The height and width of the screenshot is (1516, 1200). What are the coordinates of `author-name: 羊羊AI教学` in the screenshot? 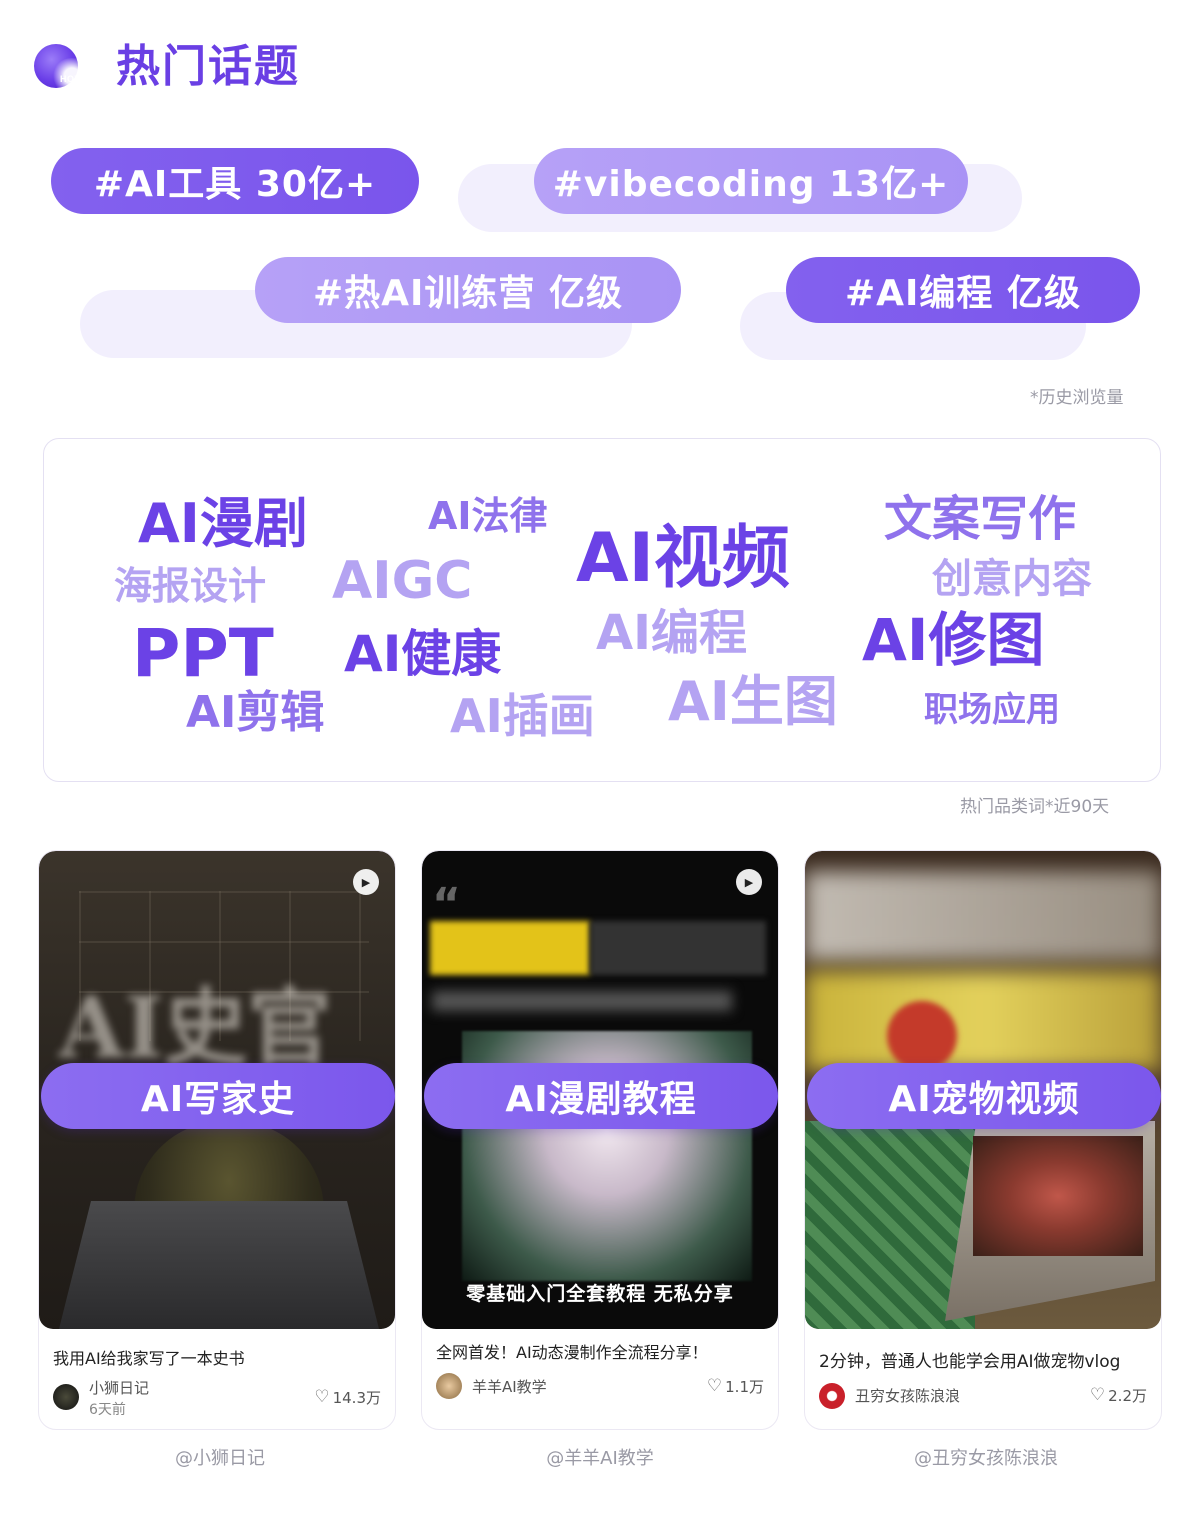 It's located at (509, 1386).